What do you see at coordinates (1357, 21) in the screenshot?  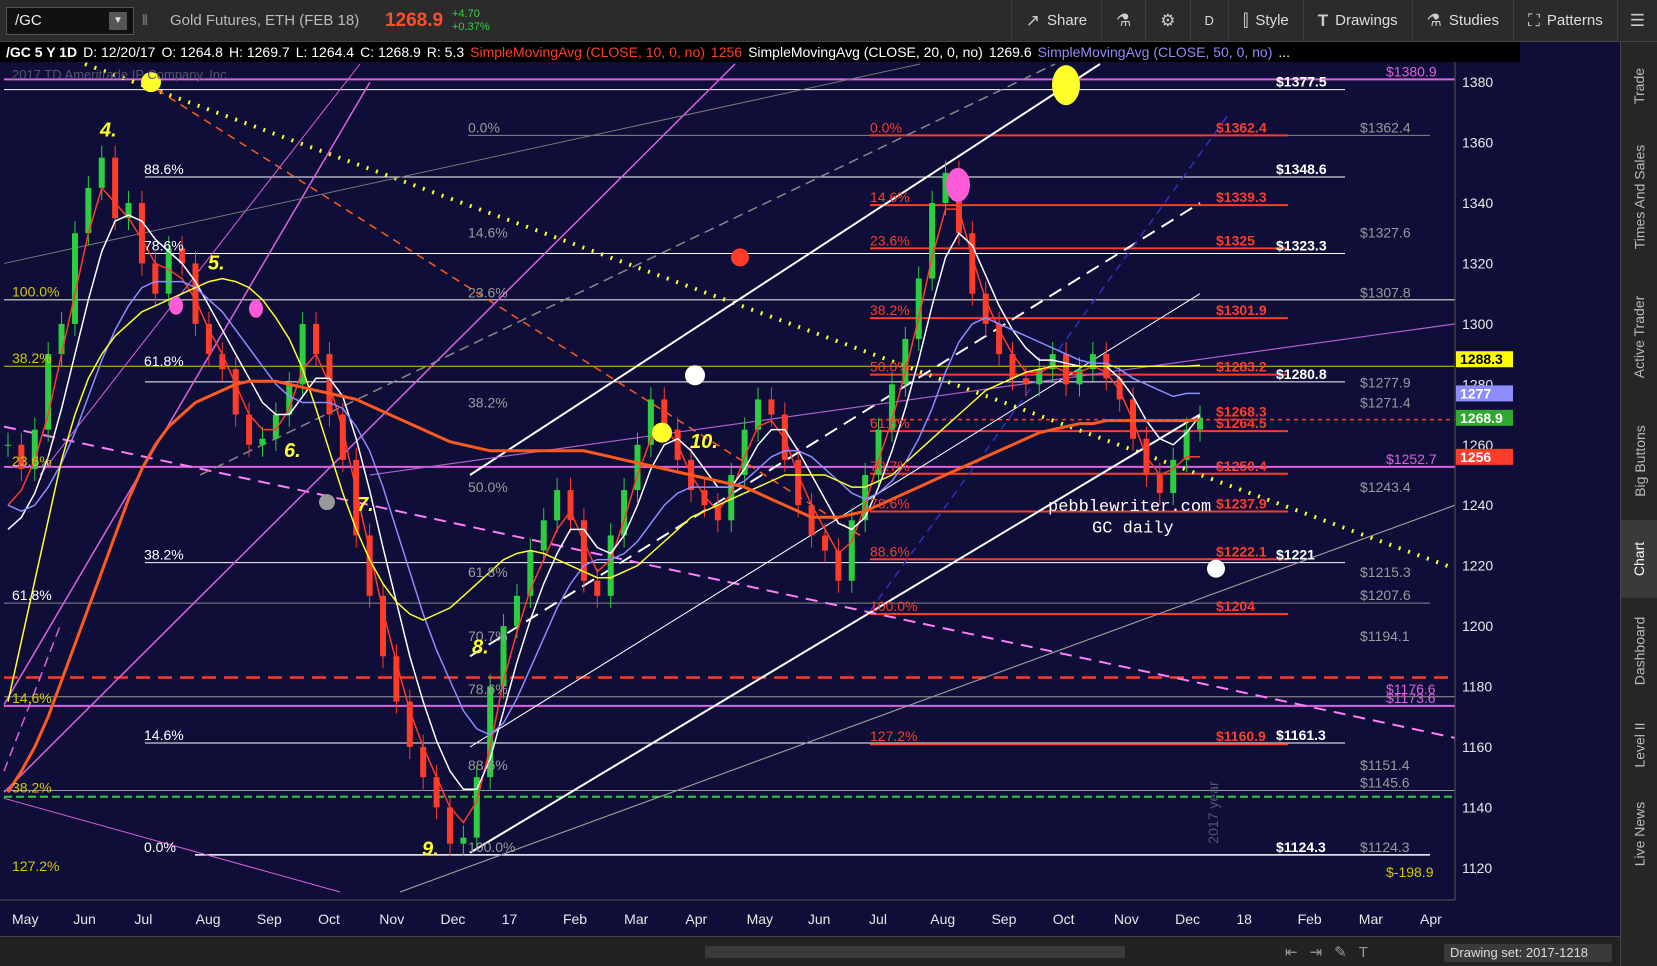 I see `drawings-button: T Drawings` at bounding box center [1357, 21].